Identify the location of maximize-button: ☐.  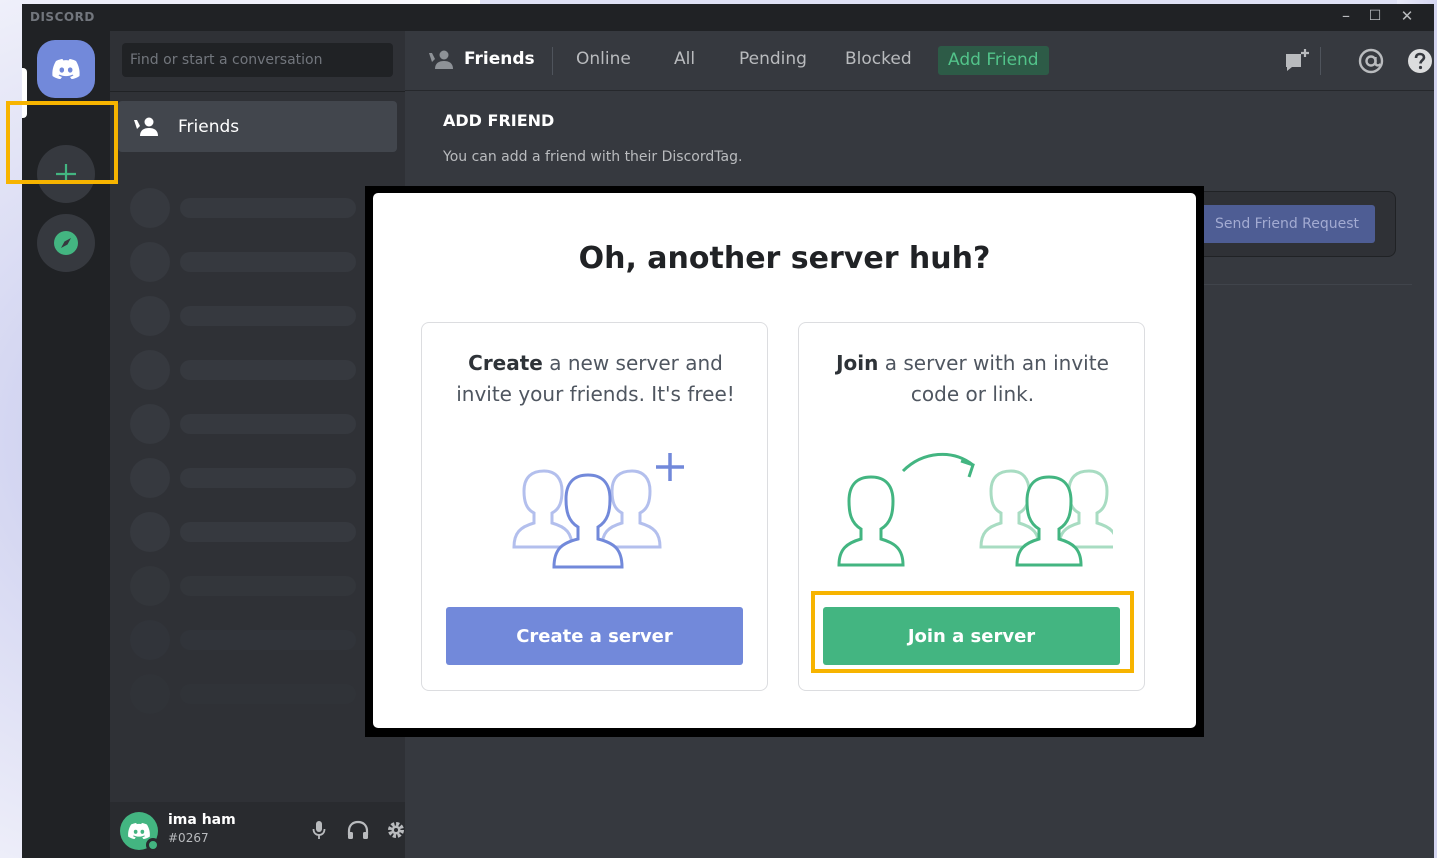
(1375, 16).